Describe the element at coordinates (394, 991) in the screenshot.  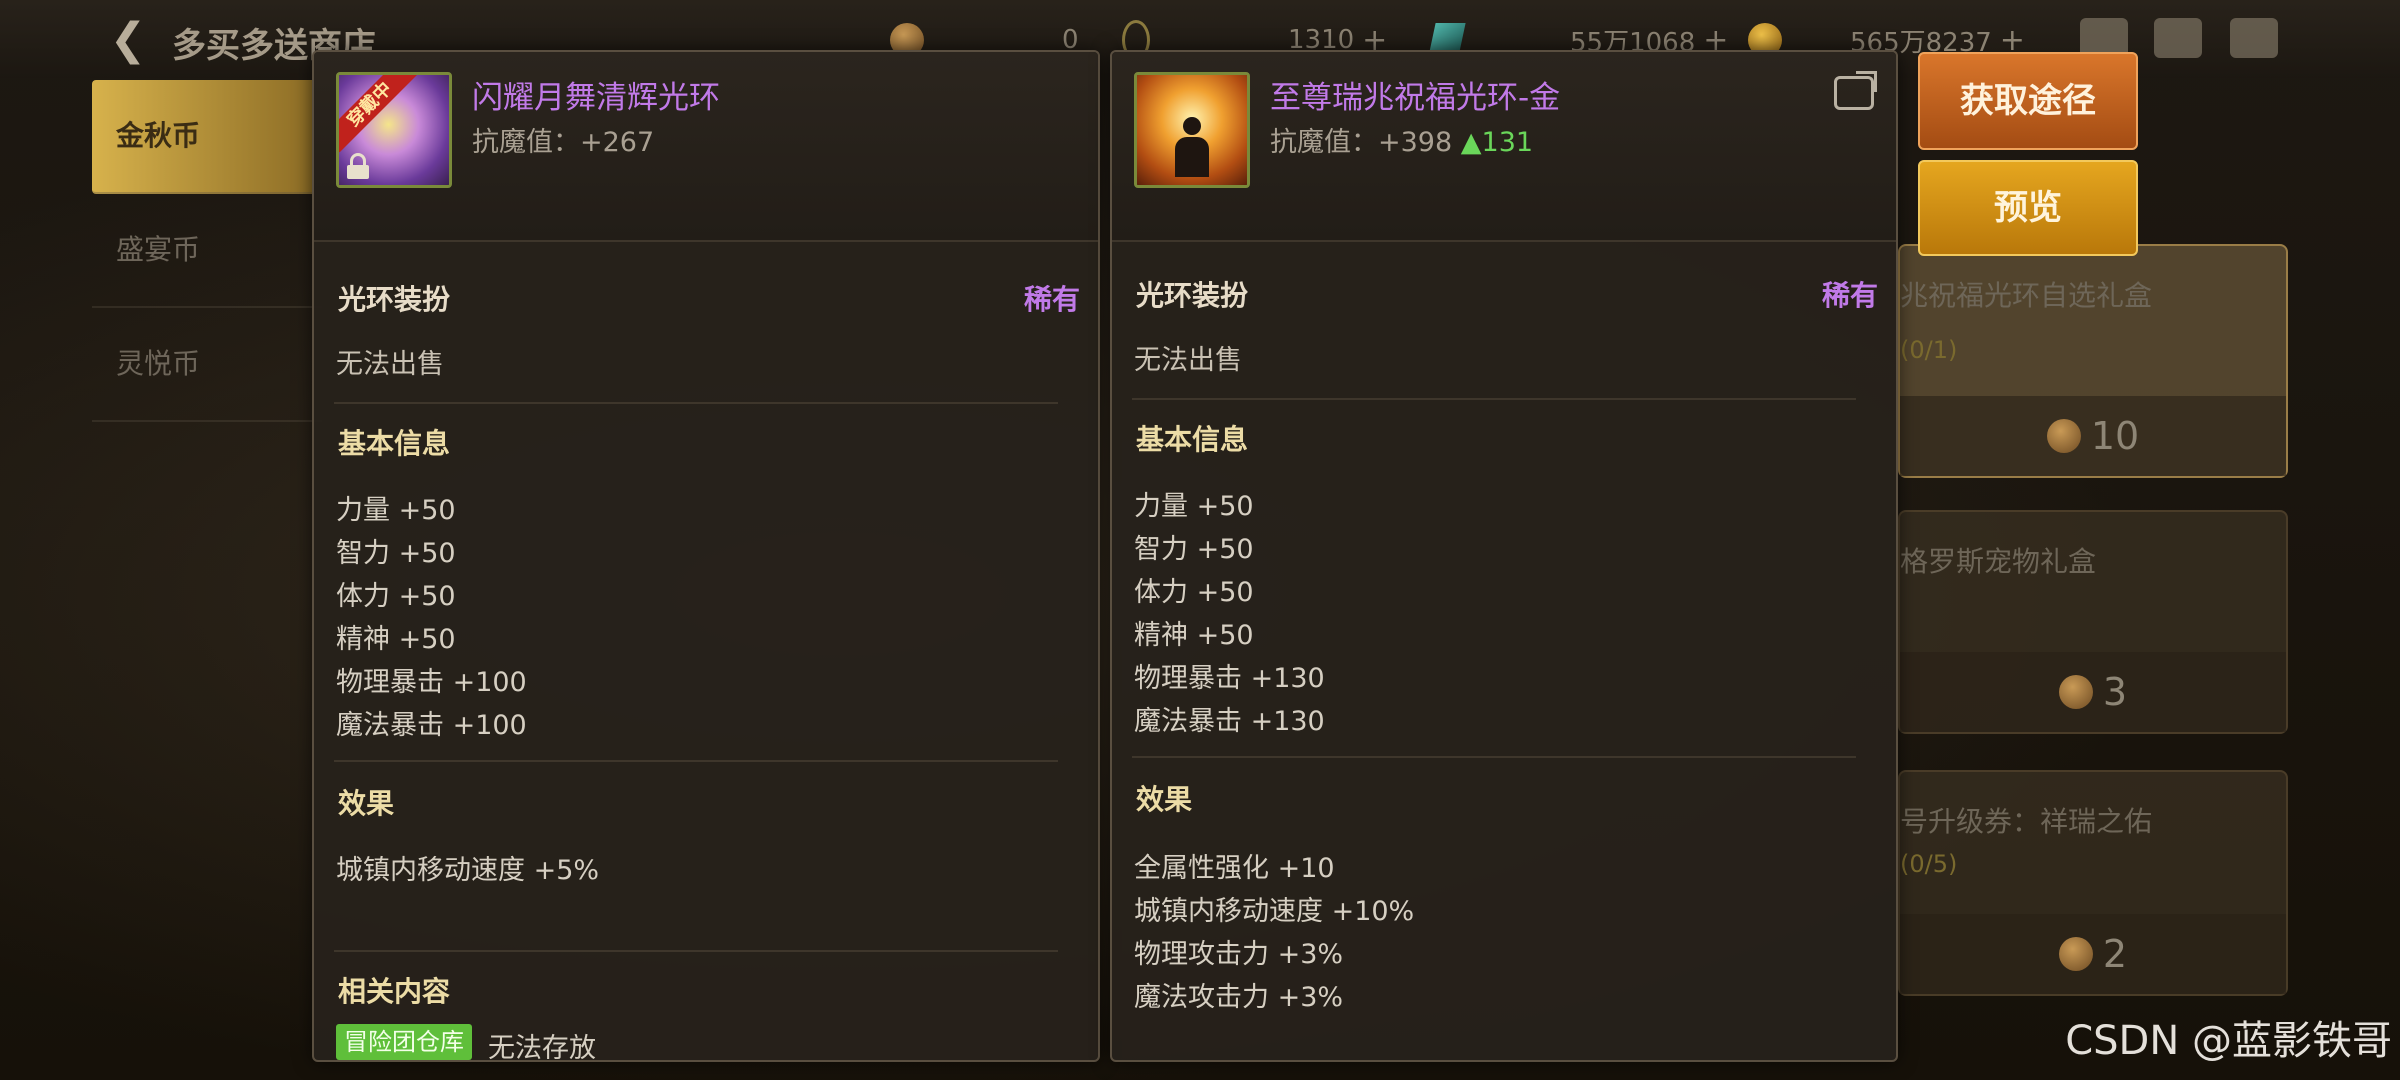
I see `section-title-related: 相关内容` at that location.